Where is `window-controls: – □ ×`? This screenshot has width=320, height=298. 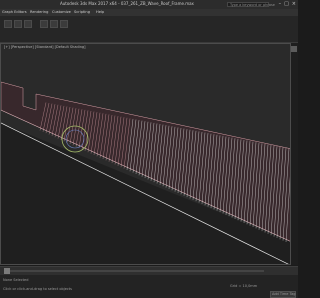
window-controls: – □ × is located at coordinates (287, 4).